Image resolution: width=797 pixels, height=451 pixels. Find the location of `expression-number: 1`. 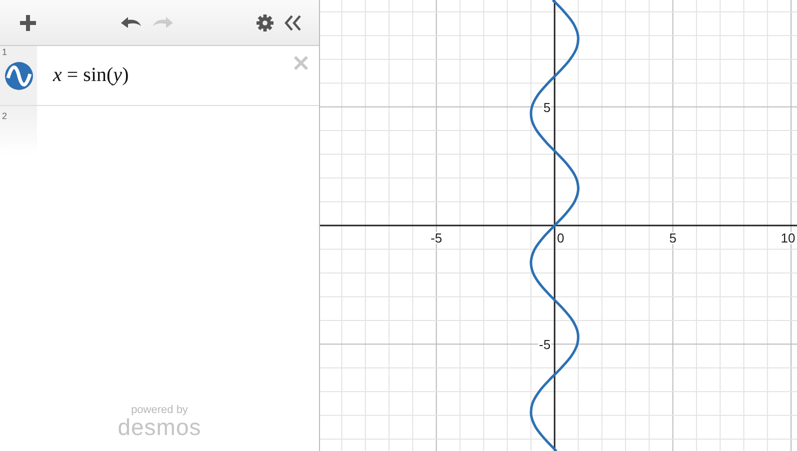

expression-number: 1 is located at coordinates (5, 52).